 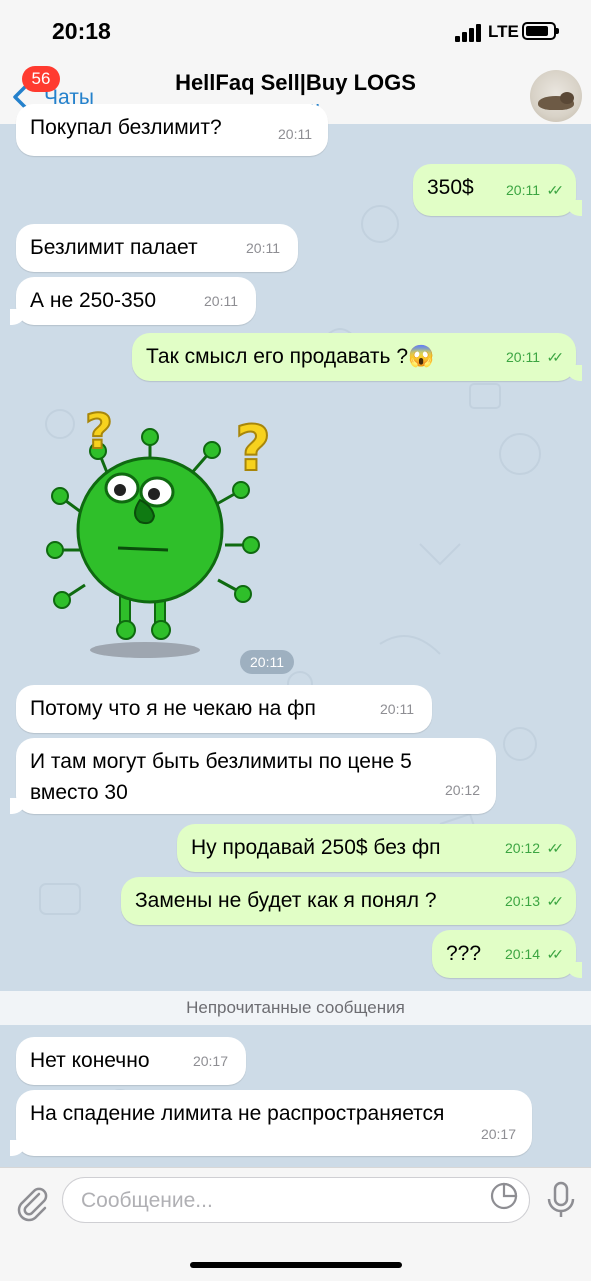 I want to click on paperclip-icon, so click(x=32, y=1202).